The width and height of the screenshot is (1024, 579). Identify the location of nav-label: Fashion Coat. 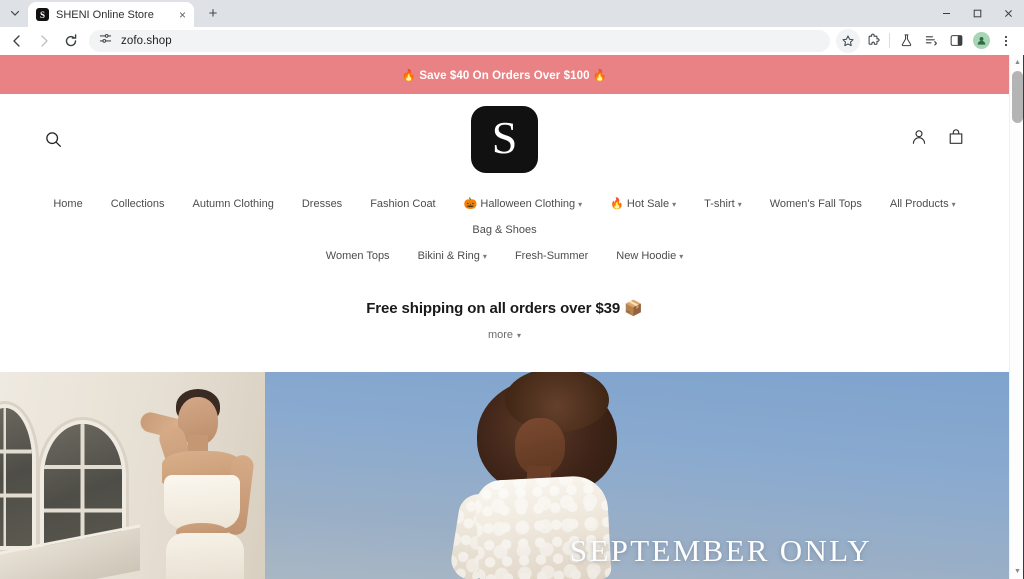
(403, 203).